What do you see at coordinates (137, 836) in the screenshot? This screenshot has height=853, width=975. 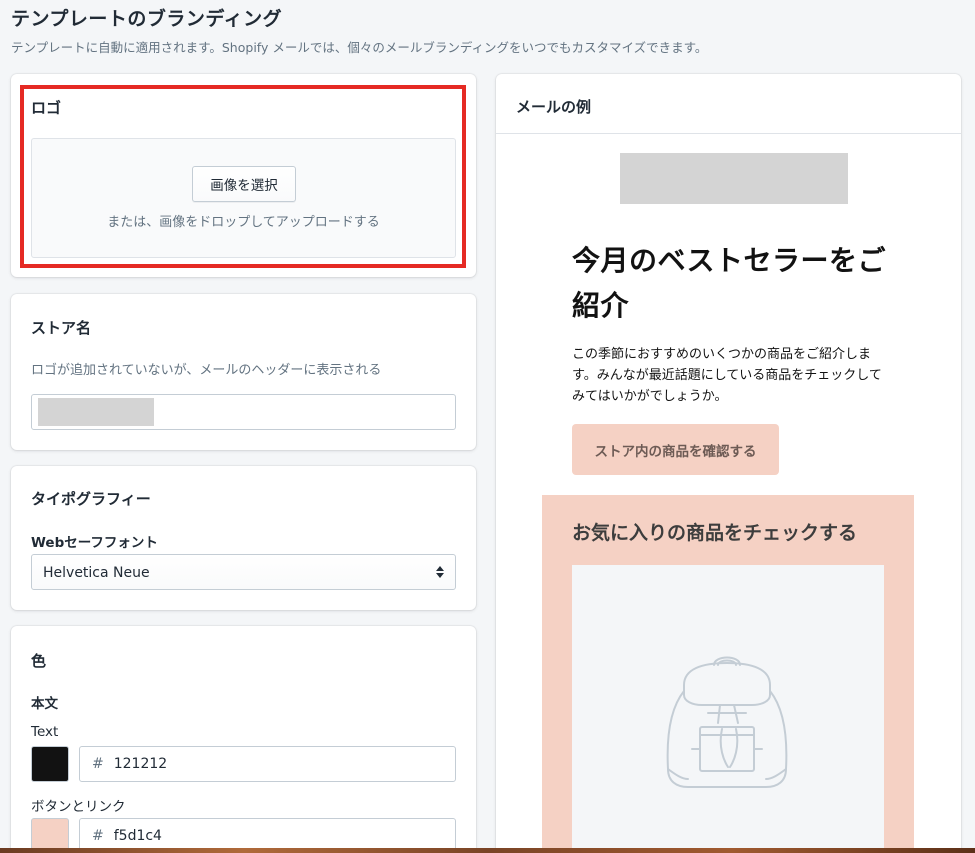 I see `button-color-value: f5d1c4` at bounding box center [137, 836].